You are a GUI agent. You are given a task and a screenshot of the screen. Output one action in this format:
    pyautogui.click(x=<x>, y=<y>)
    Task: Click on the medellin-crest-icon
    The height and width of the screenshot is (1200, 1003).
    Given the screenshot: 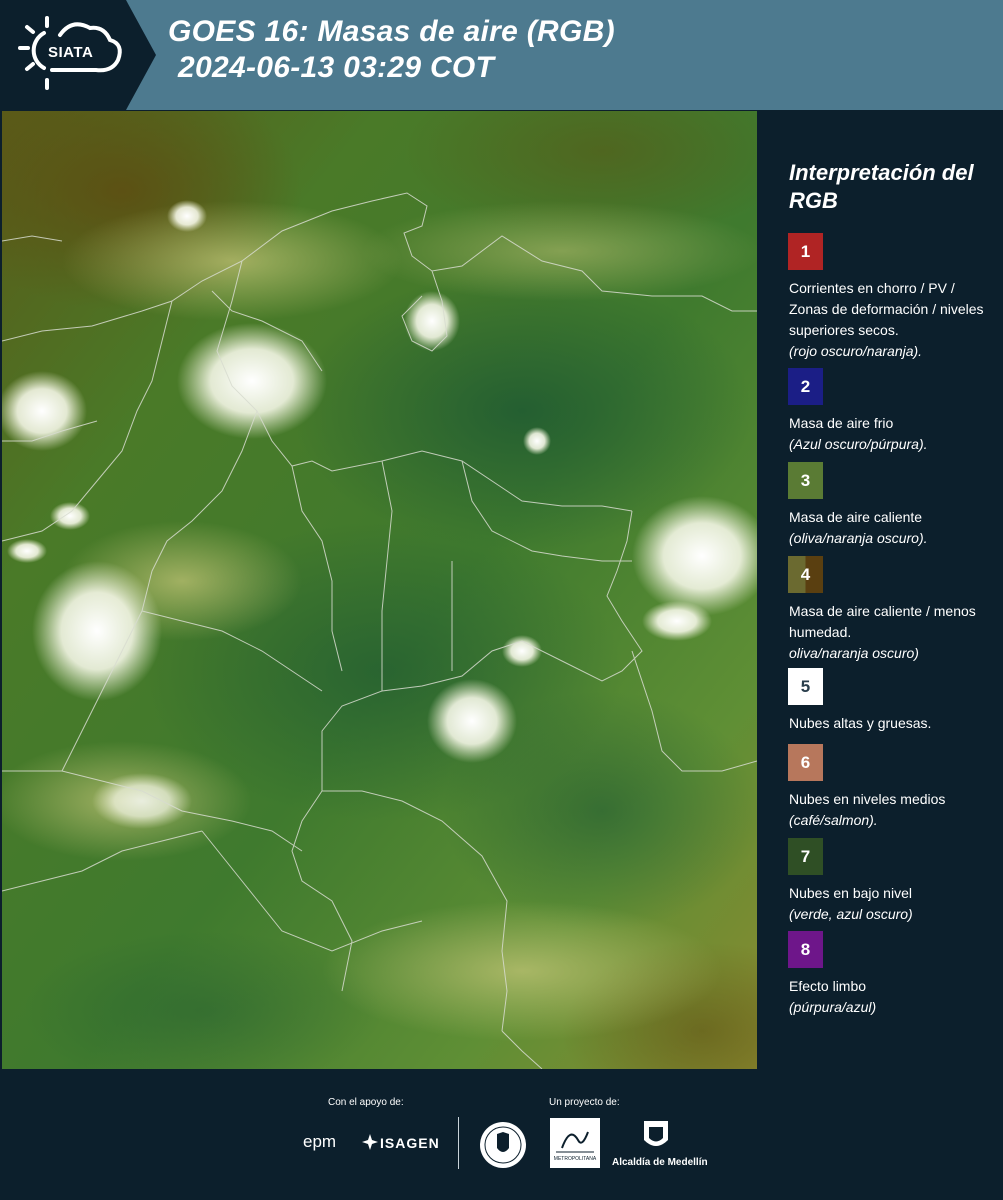 What is the action you would take?
    pyautogui.click(x=656, y=1133)
    